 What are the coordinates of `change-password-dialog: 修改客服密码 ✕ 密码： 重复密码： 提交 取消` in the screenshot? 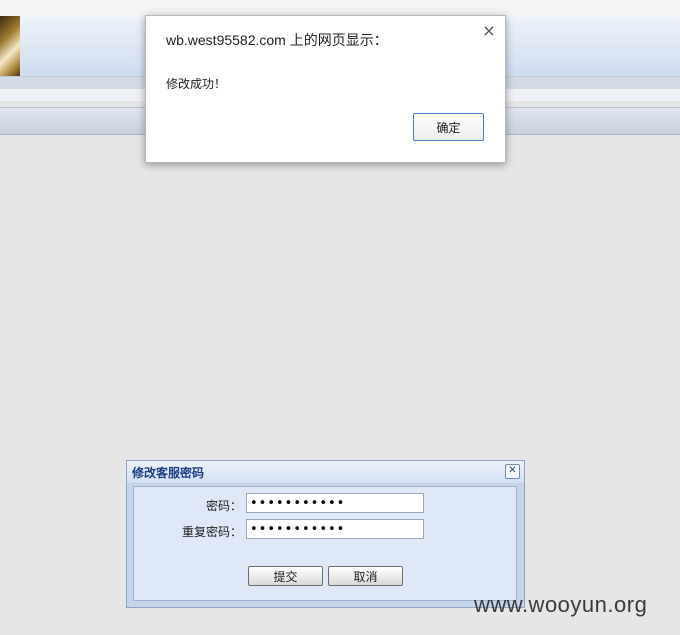 It's located at (325, 534).